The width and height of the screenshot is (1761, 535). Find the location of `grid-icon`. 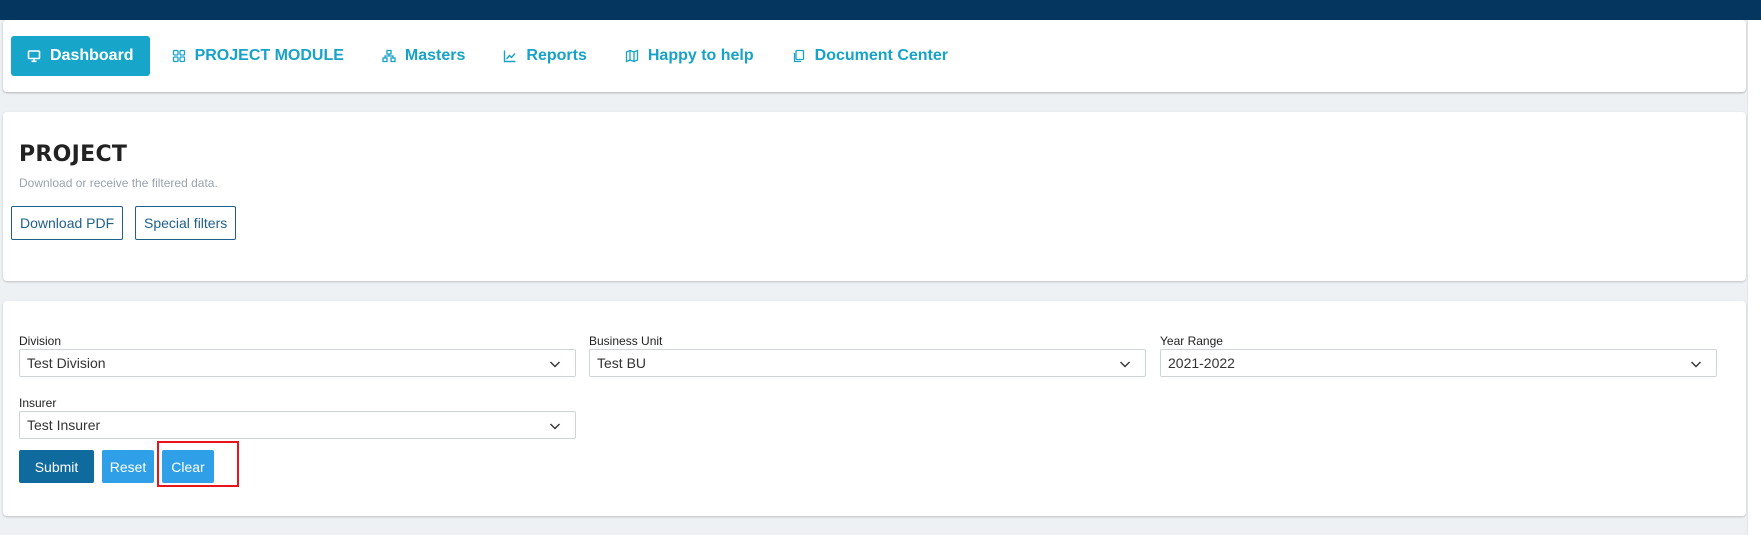

grid-icon is located at coordinates (179, 56).